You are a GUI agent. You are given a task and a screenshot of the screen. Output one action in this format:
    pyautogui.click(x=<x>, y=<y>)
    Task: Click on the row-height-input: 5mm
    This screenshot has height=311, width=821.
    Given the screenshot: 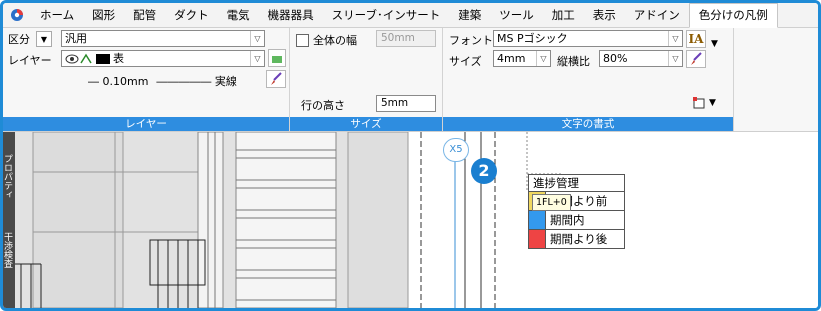 What is the action you would take?
    pyautogui.click(x=406, y=103)
    